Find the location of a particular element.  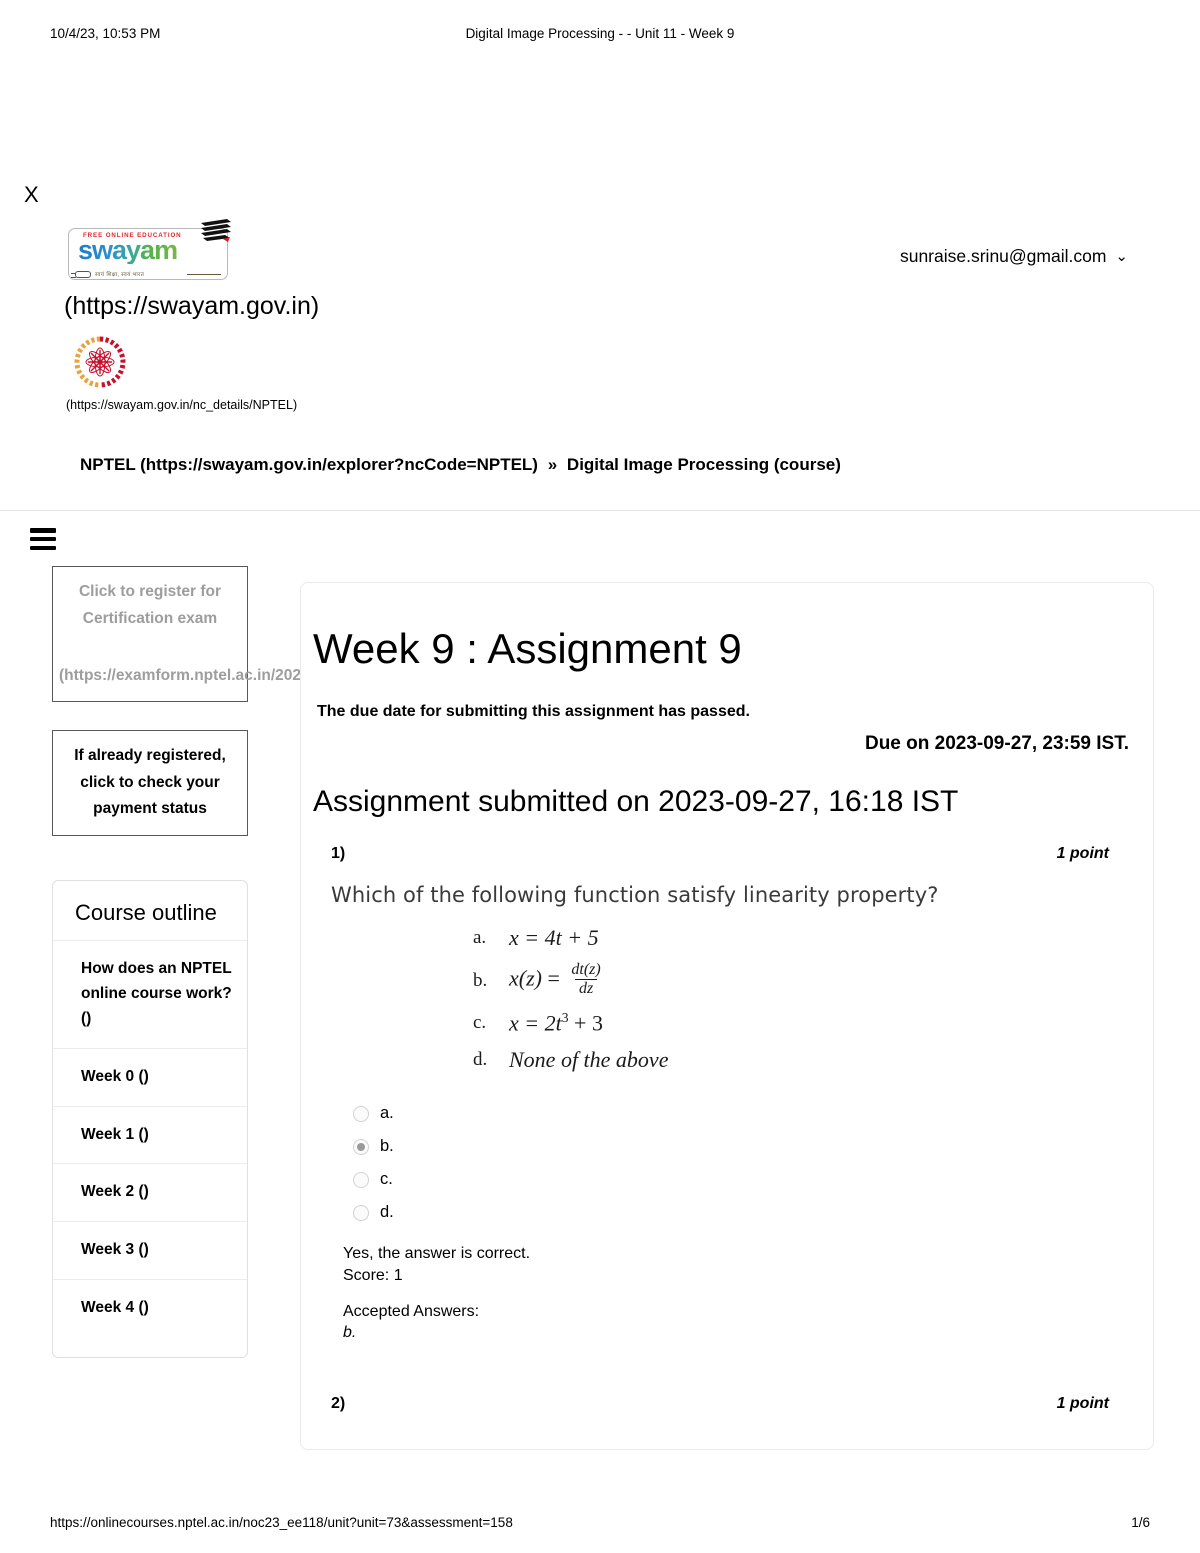

option-b-letter: b. is located at coordinates (480, 980).